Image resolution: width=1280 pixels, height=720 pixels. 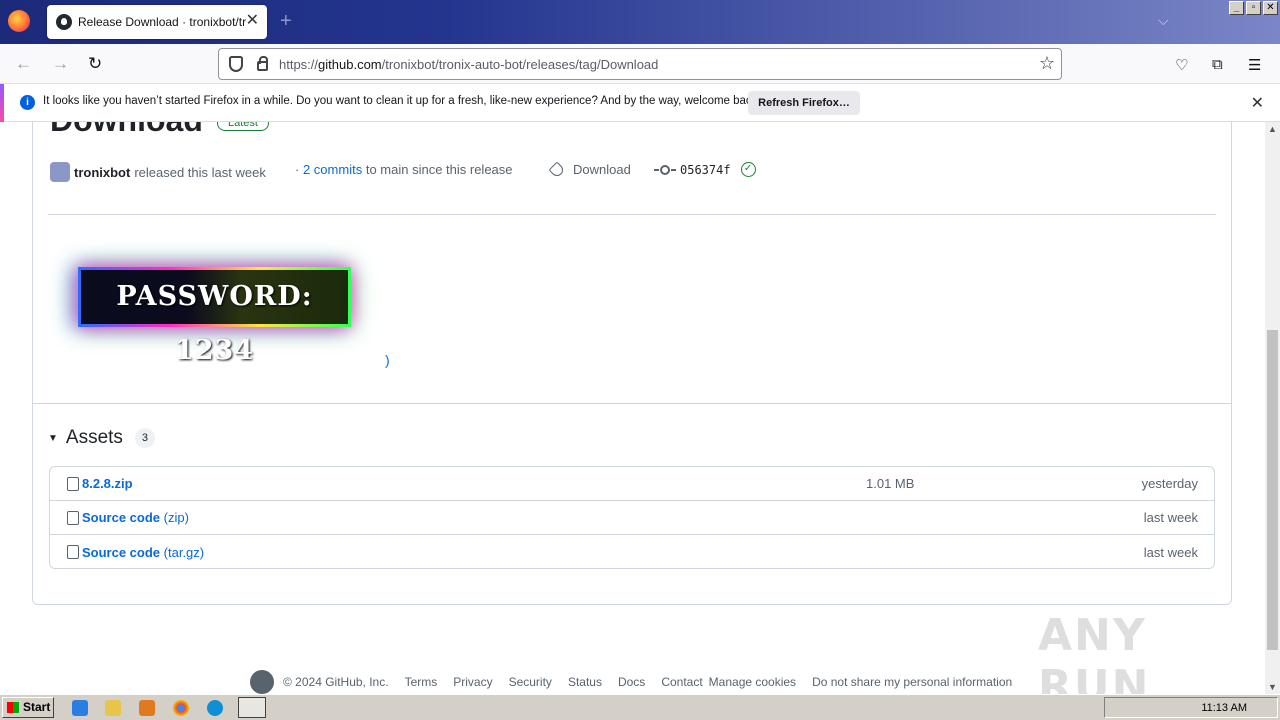 What do you see at coordinates (1047, 63) in the screenshot?
I see `bookmark-star-icon: ☆` at bounding box center [1047, 63].